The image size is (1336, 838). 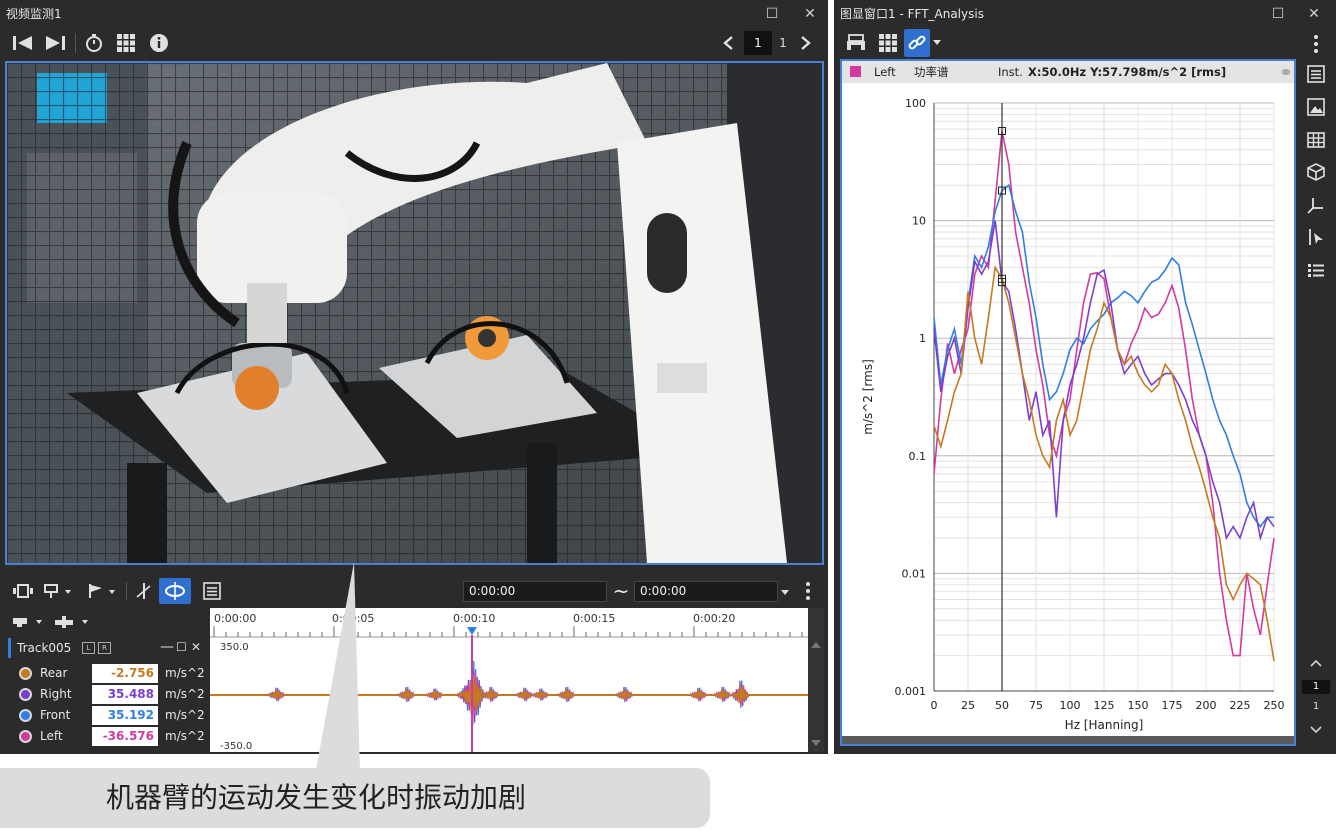 I want to click on track-row-value: -2.756, so click(x=125, y=673).